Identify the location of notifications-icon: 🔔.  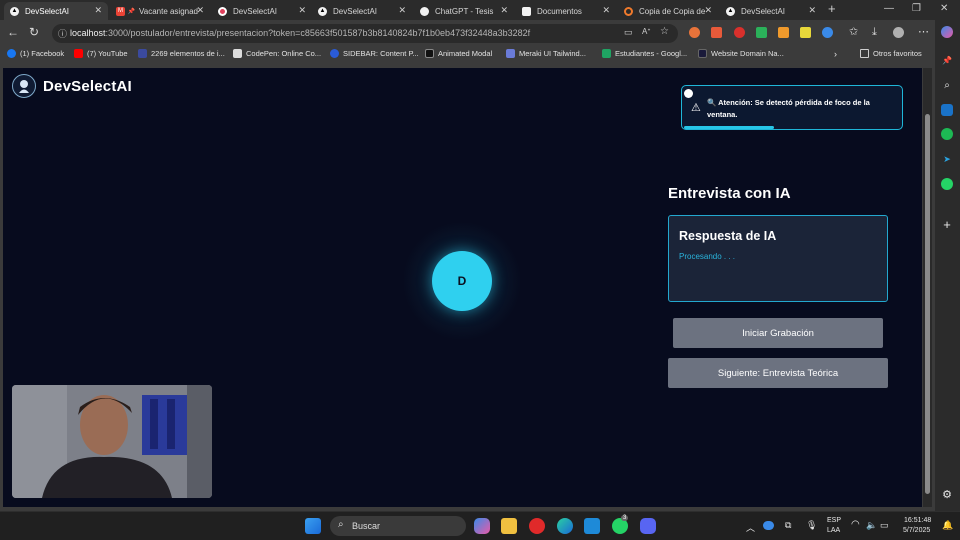
(947, 525).